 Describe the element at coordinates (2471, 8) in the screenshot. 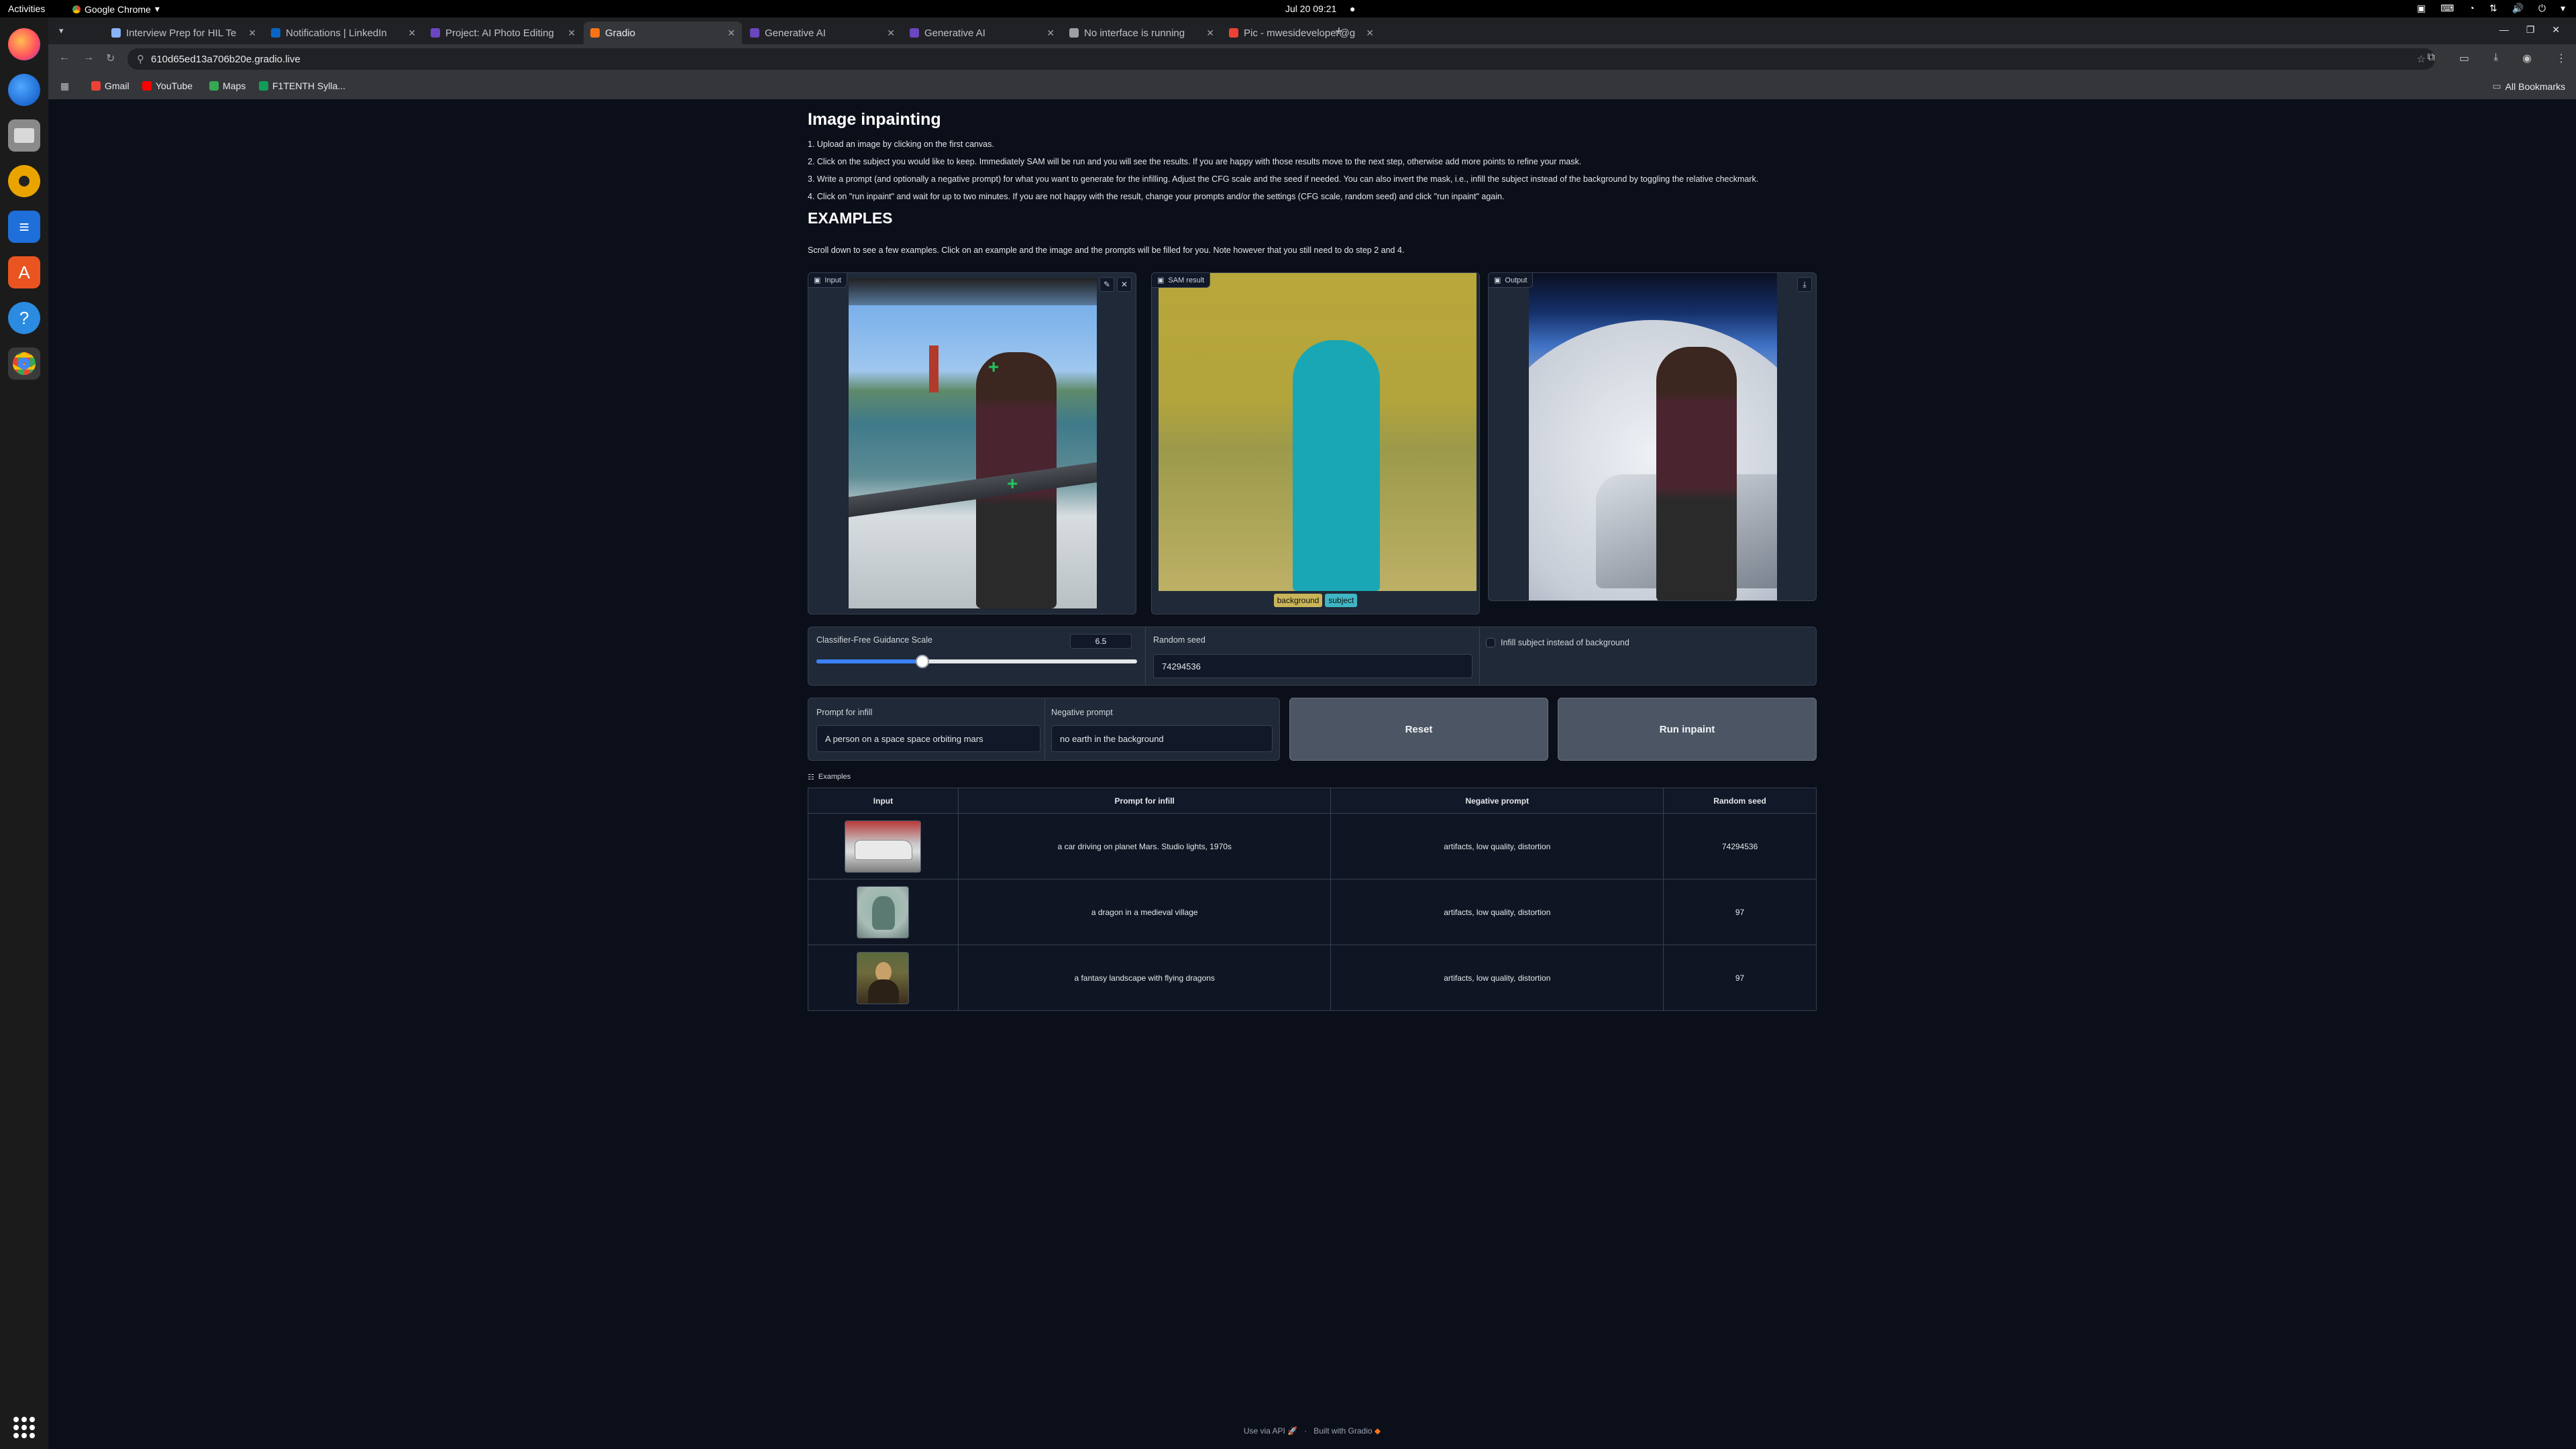

I see `wifi-icon: ◔` at that location.